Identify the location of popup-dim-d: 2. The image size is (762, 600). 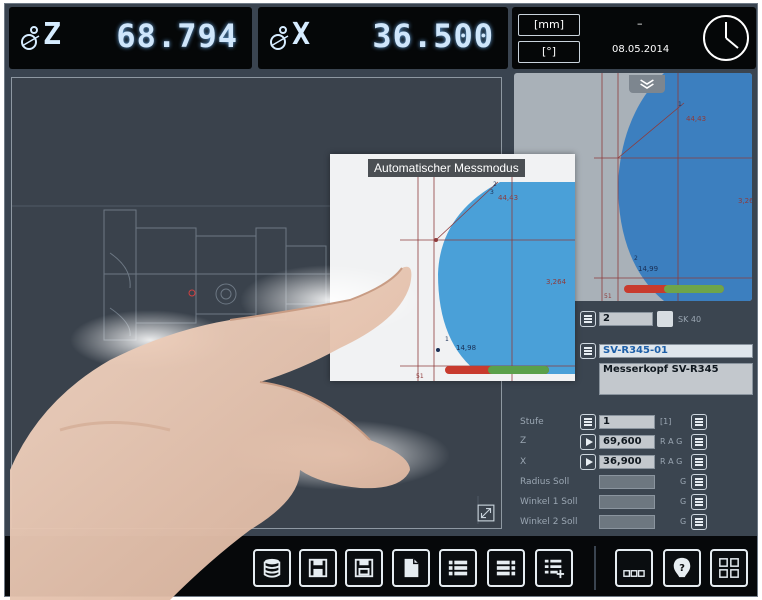
(495, 184).